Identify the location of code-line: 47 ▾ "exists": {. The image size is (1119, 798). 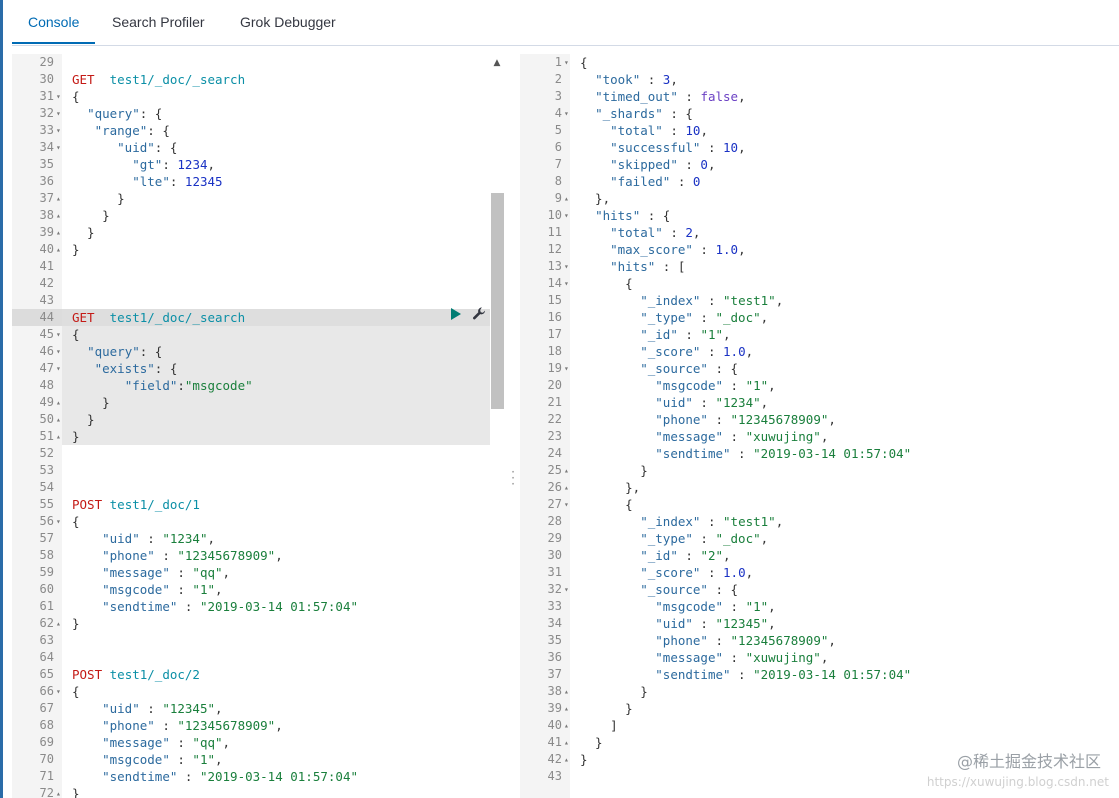
(251, 368).